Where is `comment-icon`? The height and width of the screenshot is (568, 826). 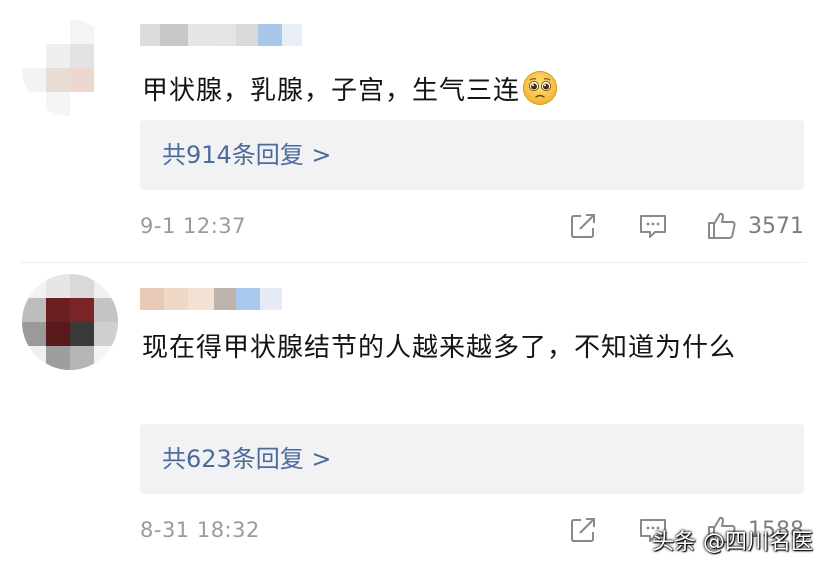 comment-icon is located at coordinates (653, 226).